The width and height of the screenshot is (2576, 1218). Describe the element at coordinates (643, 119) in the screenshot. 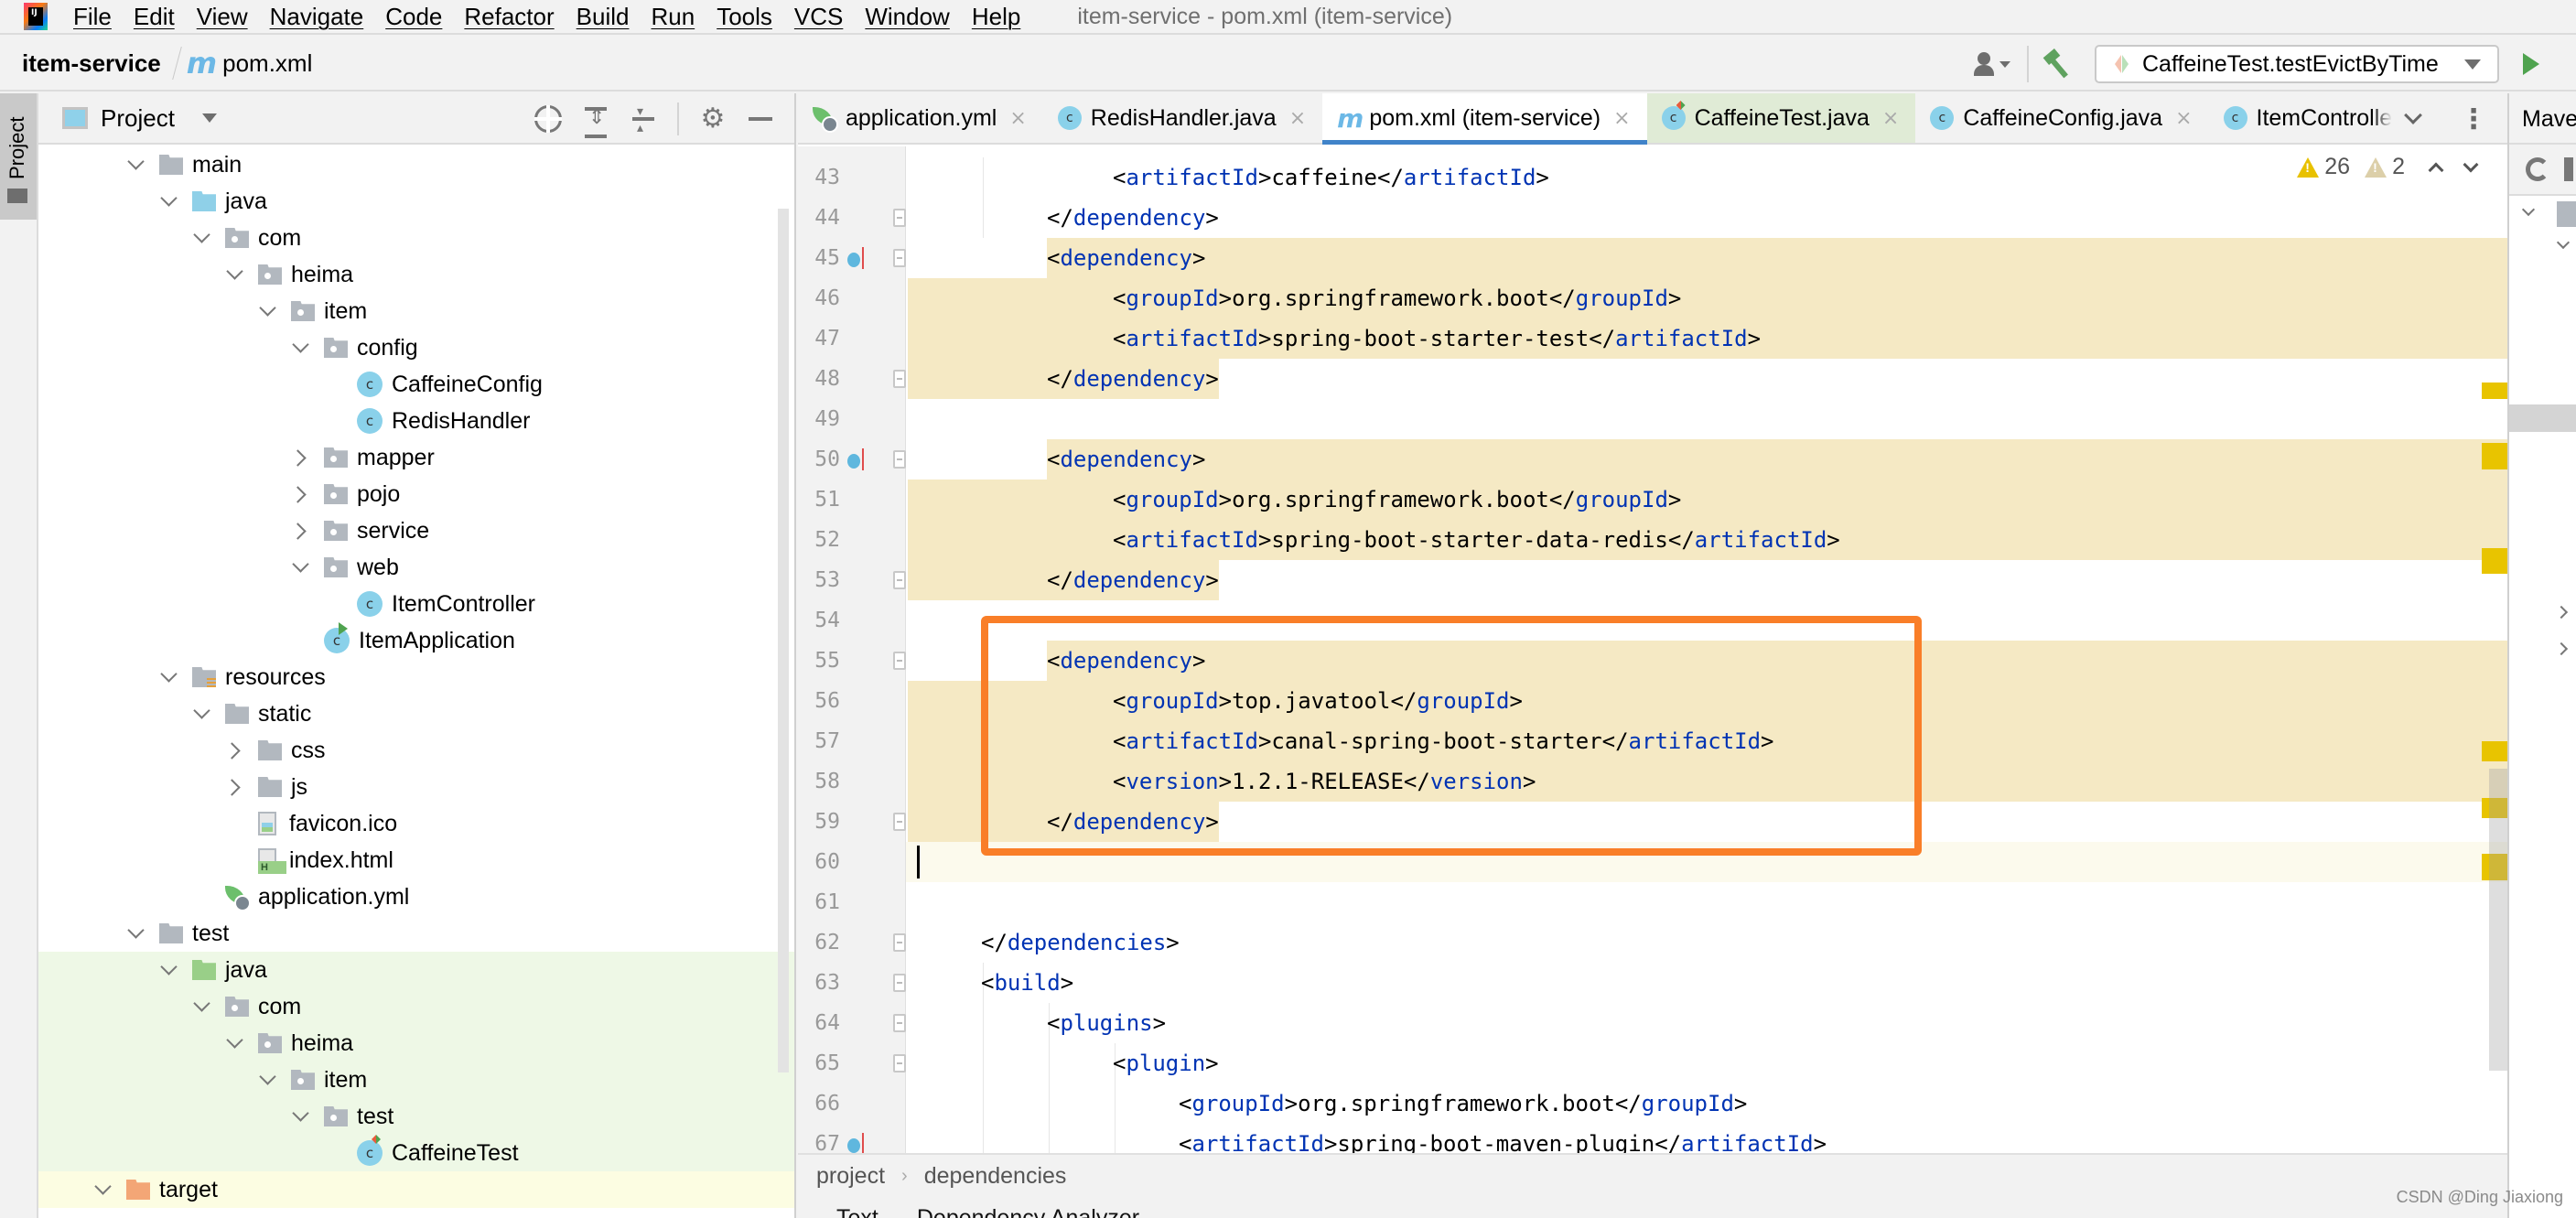

I see `collapse-all-icon` at that location.